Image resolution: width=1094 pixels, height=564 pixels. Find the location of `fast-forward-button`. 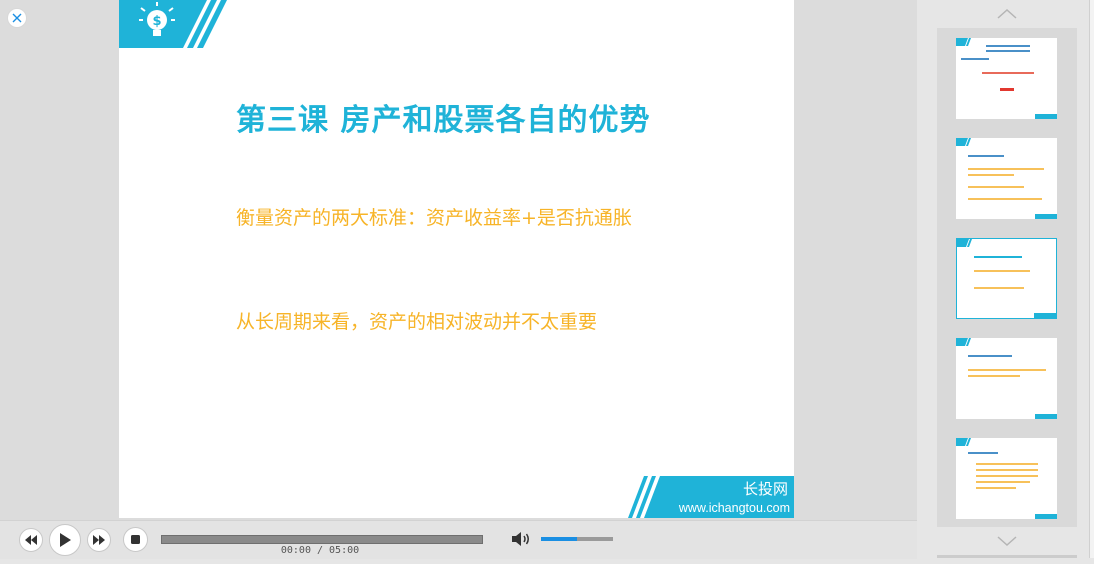

fast-forward-button is located at coordinates (99, 540).